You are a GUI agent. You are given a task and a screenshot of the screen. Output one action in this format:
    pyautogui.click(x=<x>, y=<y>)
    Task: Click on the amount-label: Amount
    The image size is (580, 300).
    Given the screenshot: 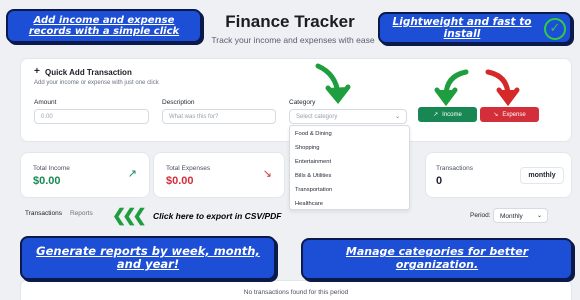 What is the action you would take?
    pyautogui.click(x=45, y=102)
    